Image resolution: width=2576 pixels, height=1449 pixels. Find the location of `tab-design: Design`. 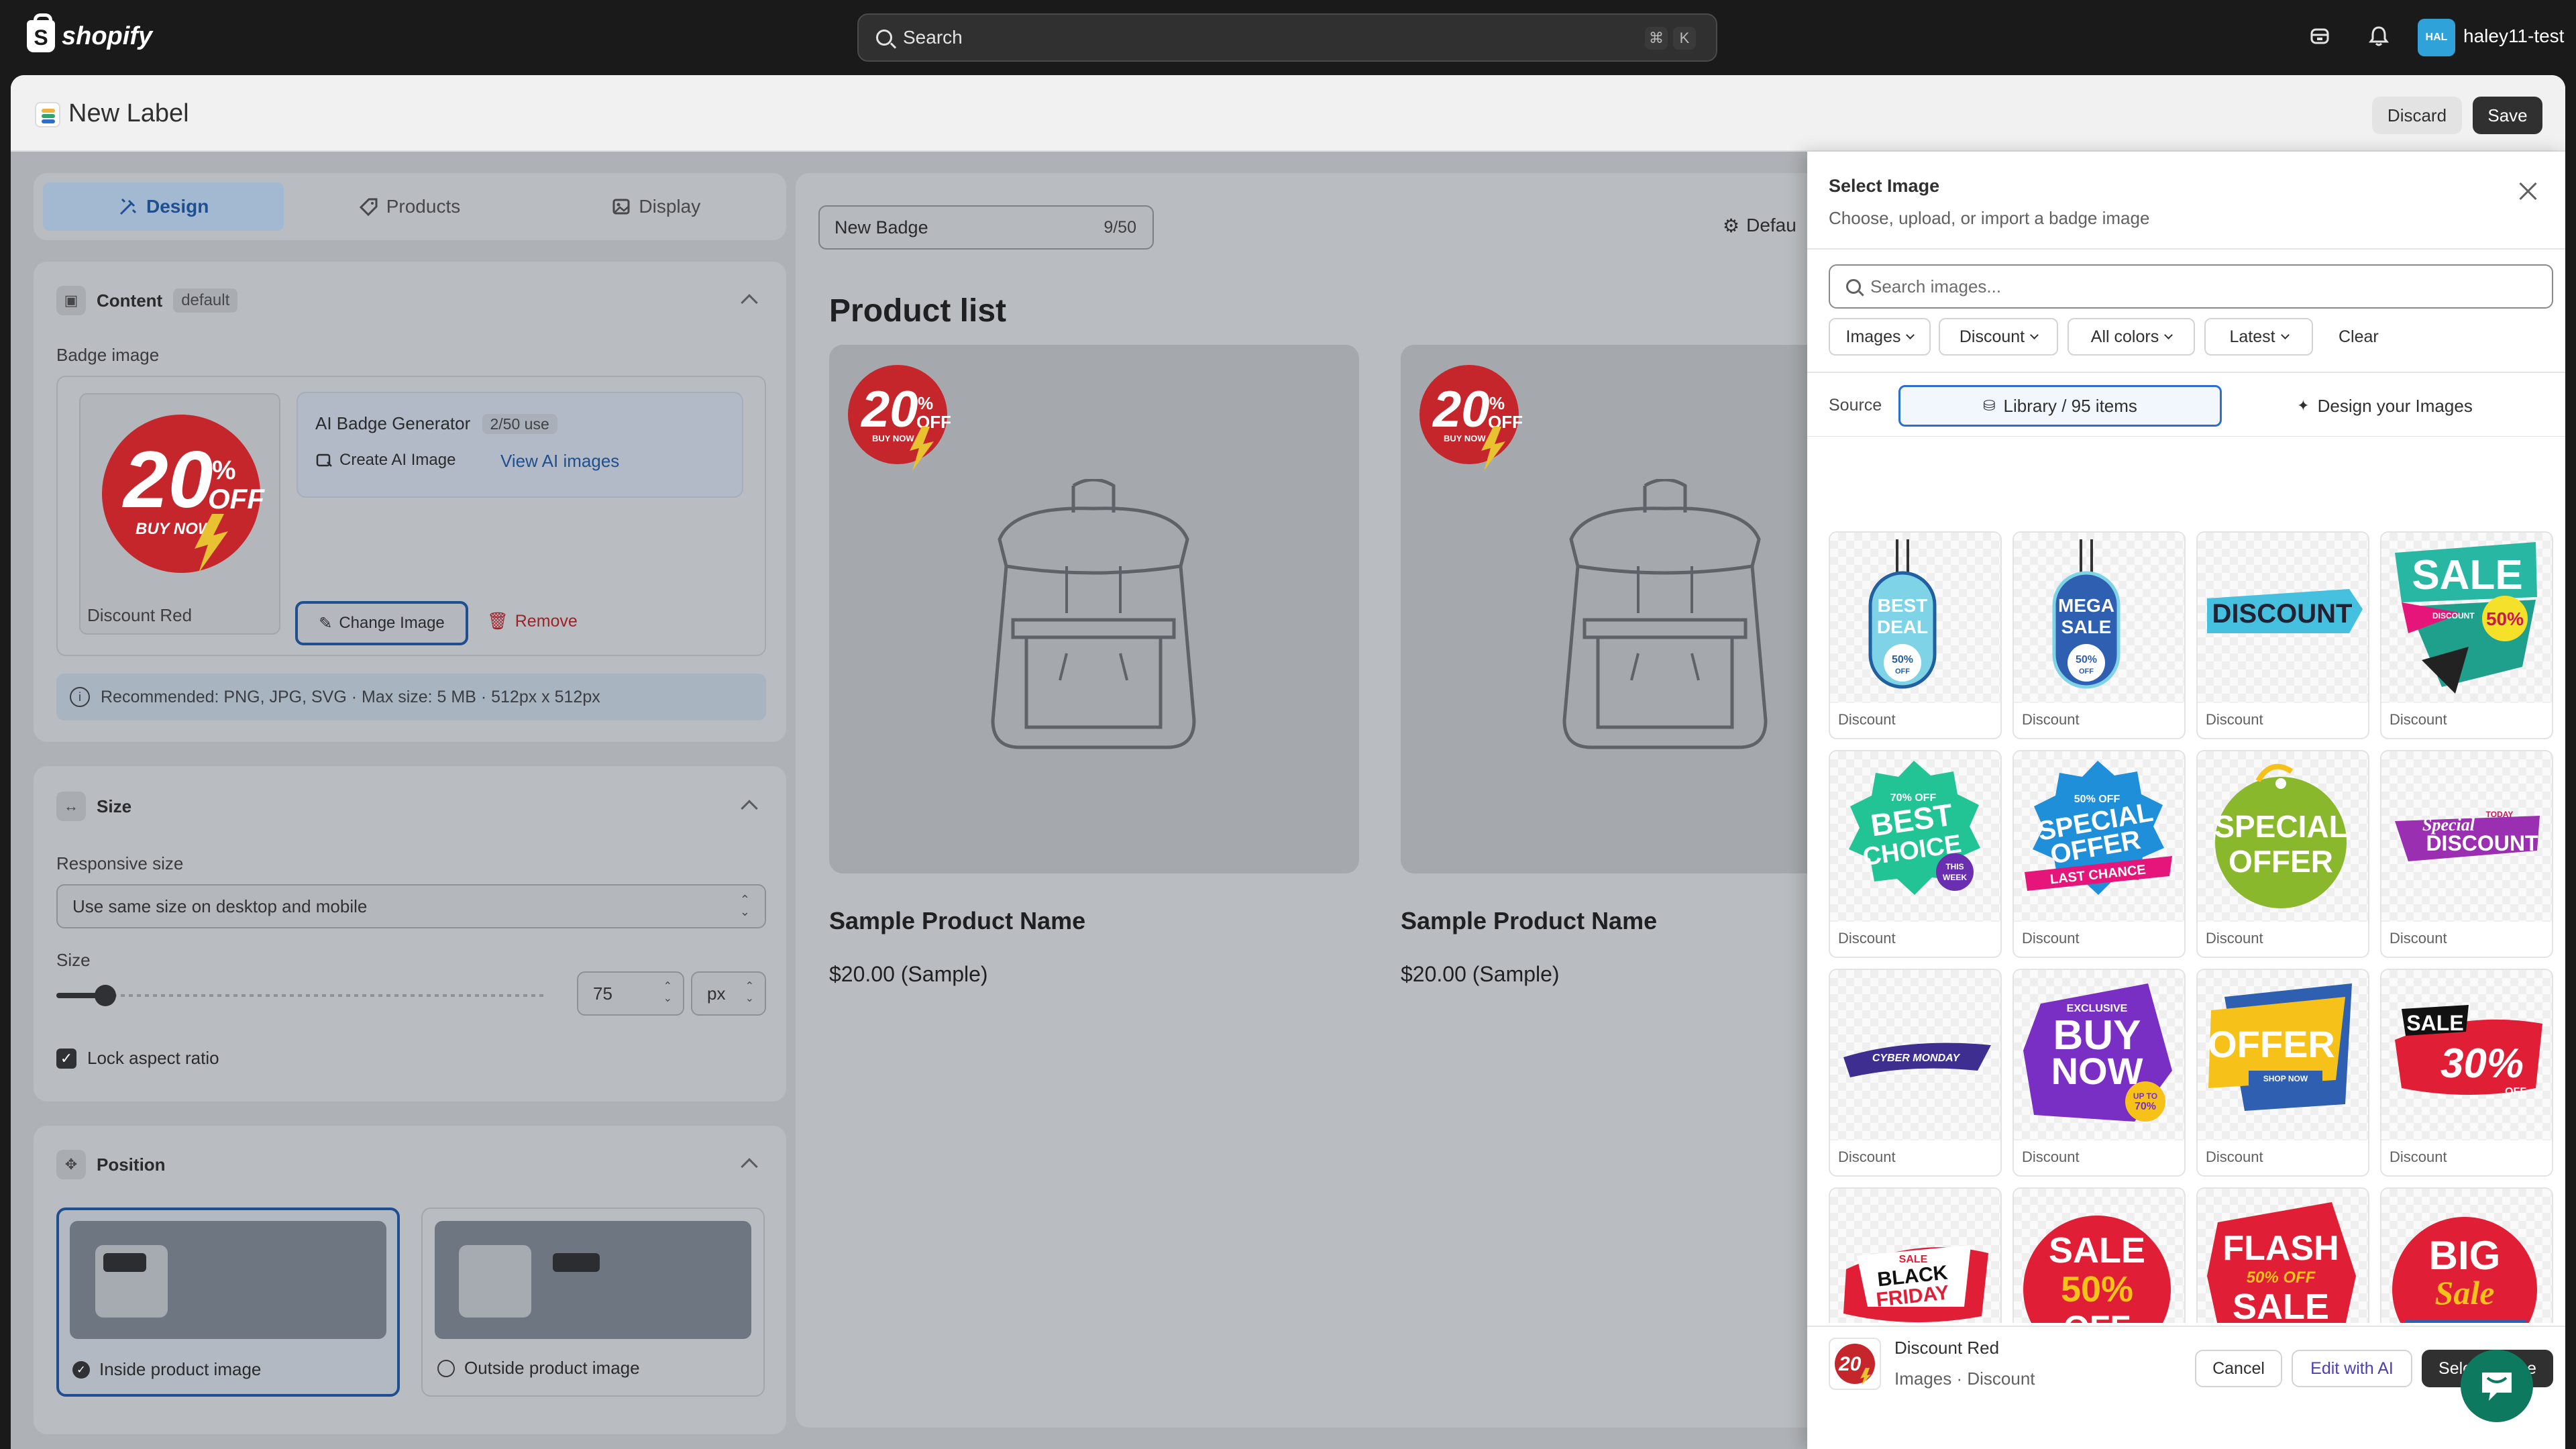

tab-design: Design is located at coordinates (163, 206).